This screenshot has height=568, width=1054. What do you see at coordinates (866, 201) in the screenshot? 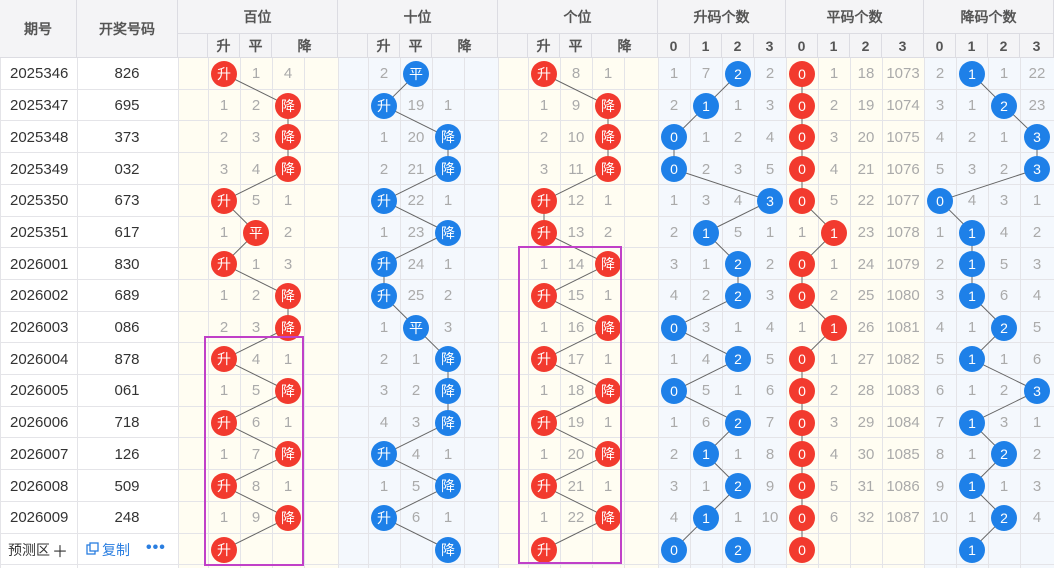
I see `flat_count-miss-value: 22` at bounding box center [866, 201].